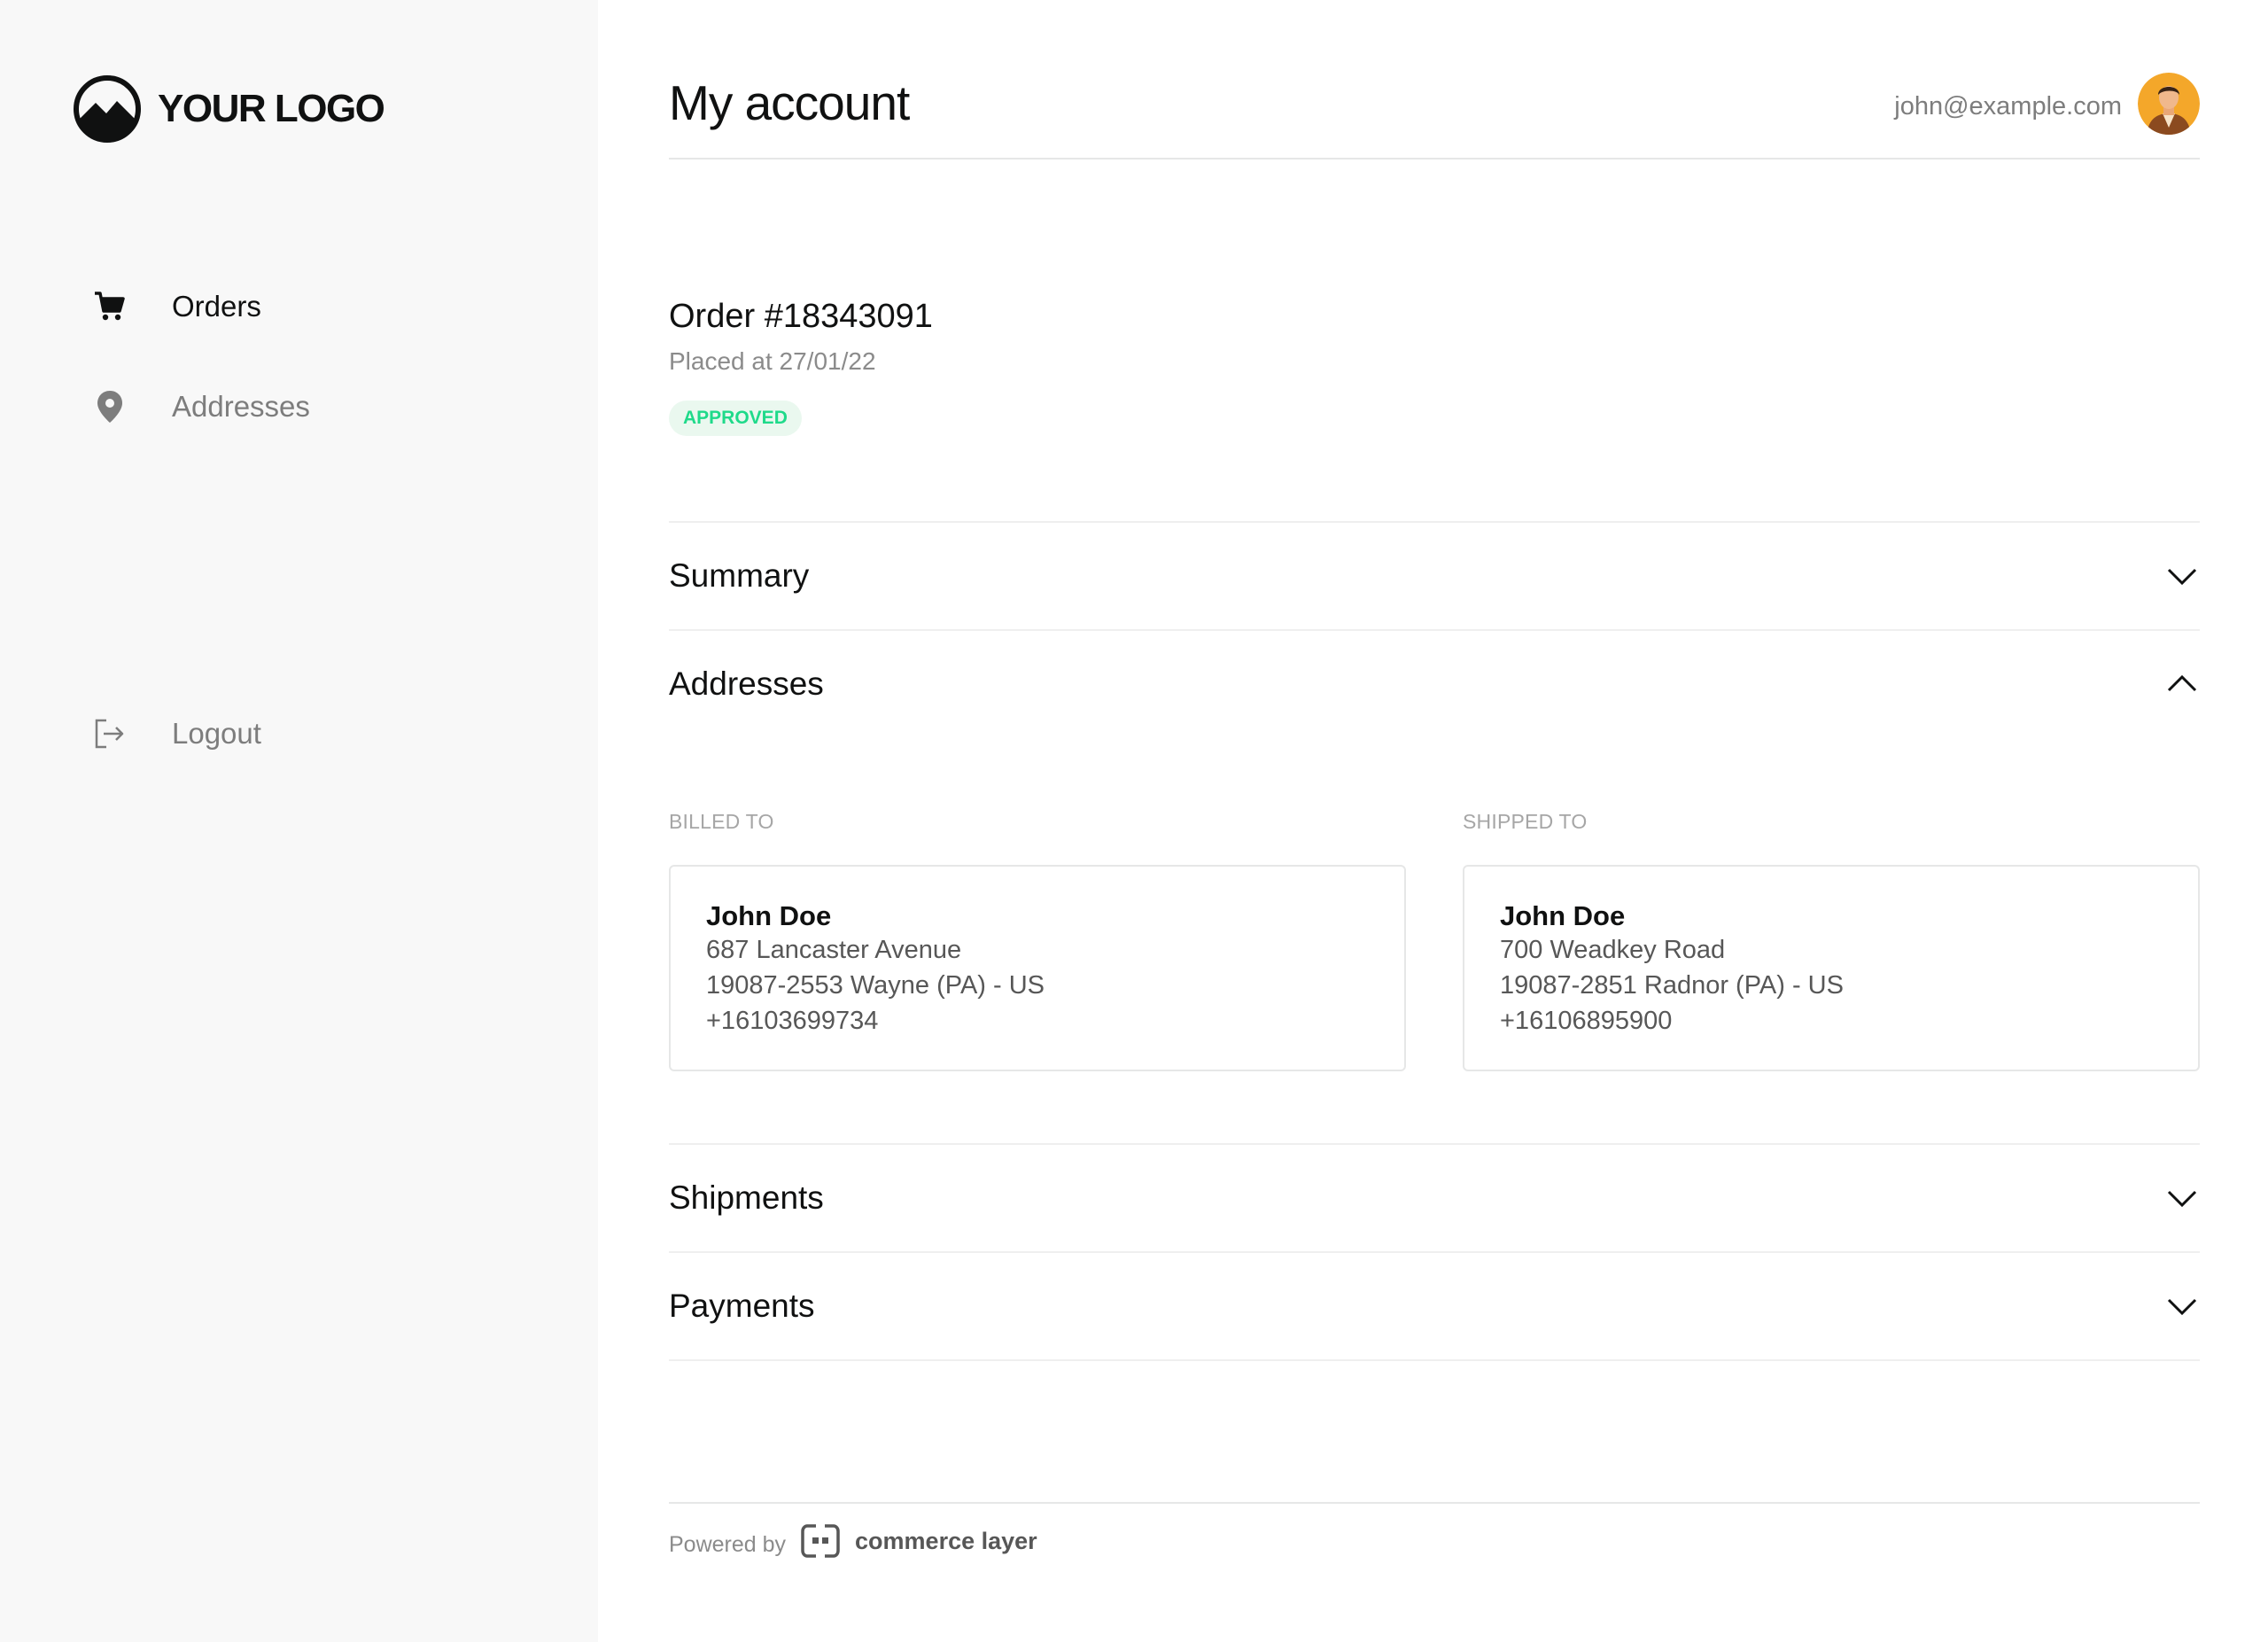  Describe the element at coordinates (801, 316) in the screenshot. I see `order-number: Order #18343091` at that location.